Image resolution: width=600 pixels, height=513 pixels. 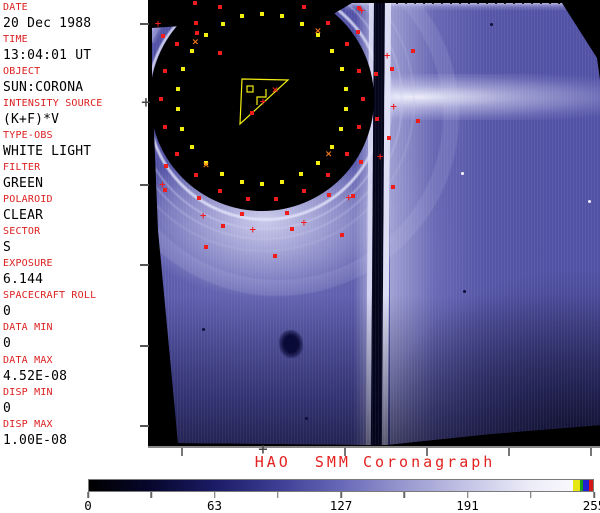 I want to click on field-value: 4.52E-08, so click(x=35, y=376).